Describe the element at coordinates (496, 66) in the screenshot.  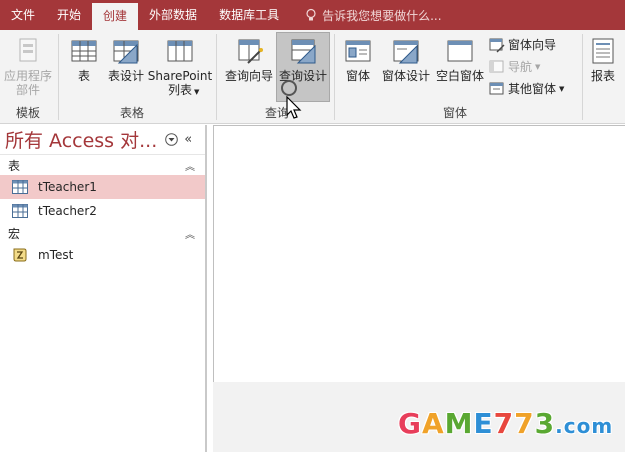
I see `navigation-icon` at that location.